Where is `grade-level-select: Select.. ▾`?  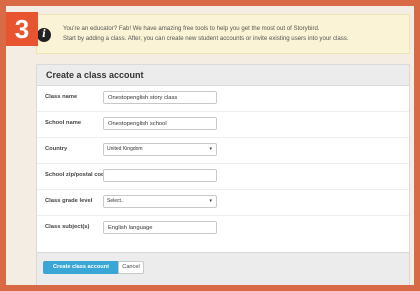
grade-level-select: Select.. ▾ is located at coordinates (160, 201).